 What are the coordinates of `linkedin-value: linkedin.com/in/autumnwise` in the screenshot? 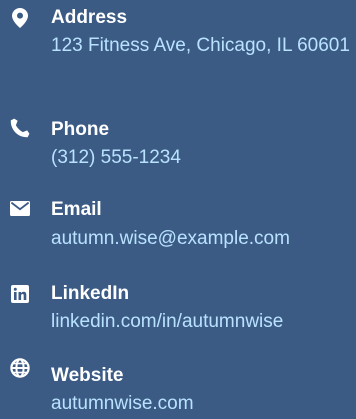 It's located at (167, 322).